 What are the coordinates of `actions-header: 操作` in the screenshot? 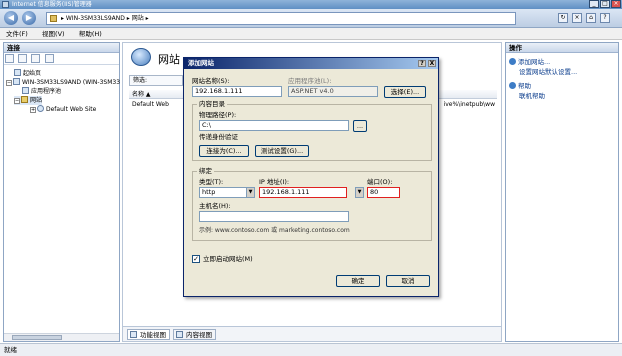 It's located at (562, 48).